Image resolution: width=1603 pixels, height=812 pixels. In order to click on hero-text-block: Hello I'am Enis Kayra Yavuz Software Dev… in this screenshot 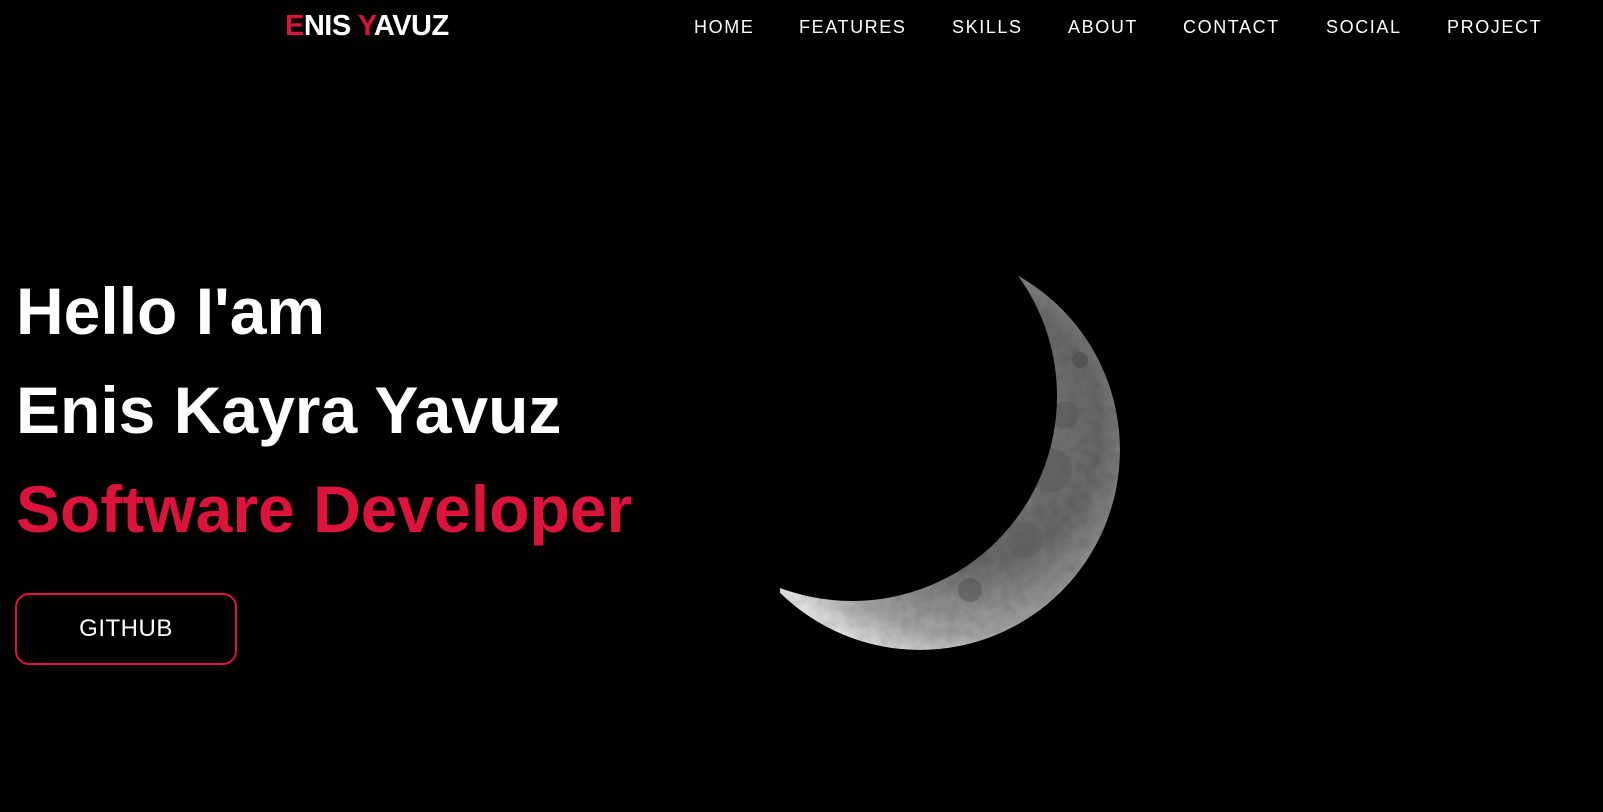, I will do `click(324, 410)`.